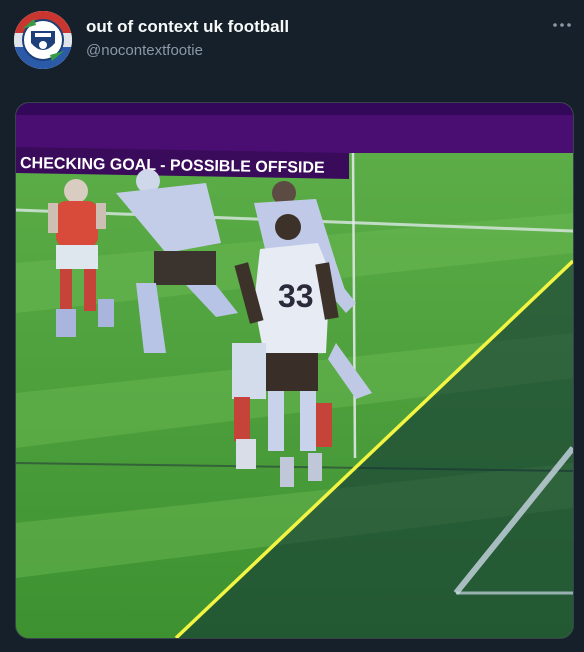 Image resolution: width=584 pixels, height=652 pixels. What do you see at coordinates (144, 50) in the screenshot?
I see `author-handle: @nocontextfootie` at bounding box center [144, 50].